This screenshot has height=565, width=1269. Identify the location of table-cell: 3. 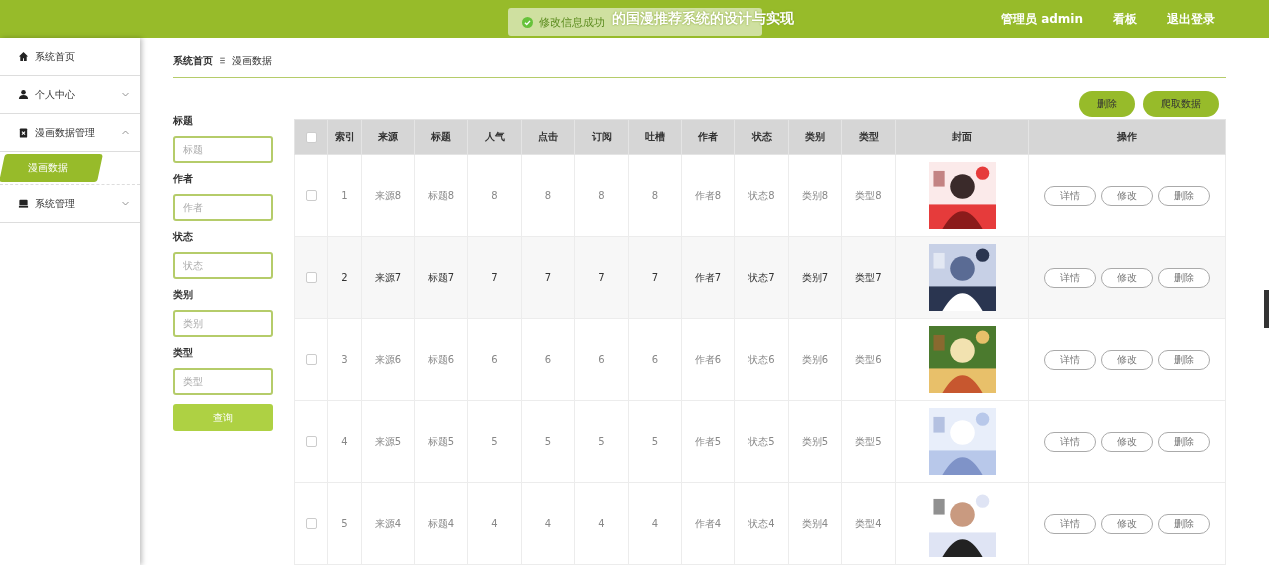
(344, 359).